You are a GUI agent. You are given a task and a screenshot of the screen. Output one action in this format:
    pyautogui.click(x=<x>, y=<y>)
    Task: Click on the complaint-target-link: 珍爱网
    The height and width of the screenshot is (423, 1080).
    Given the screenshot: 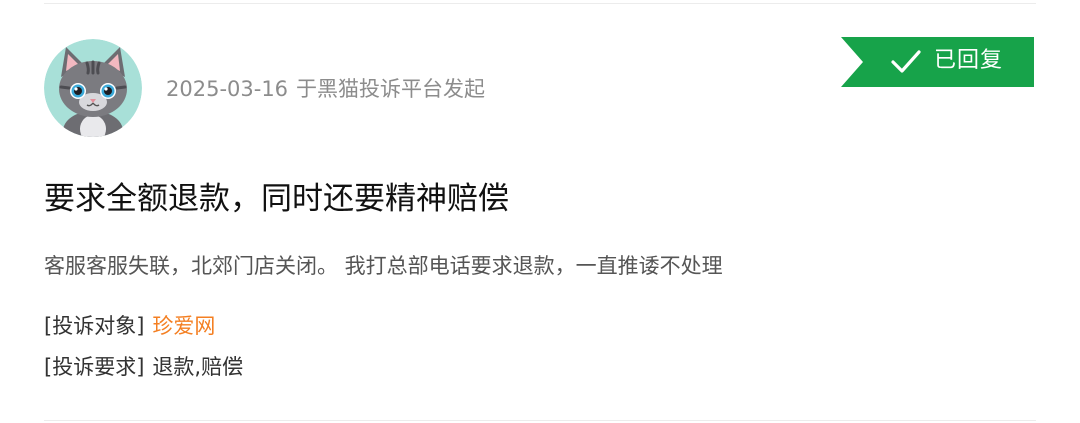 What is the action you would take?
    pyautogui.click(x=183, y=326)
    